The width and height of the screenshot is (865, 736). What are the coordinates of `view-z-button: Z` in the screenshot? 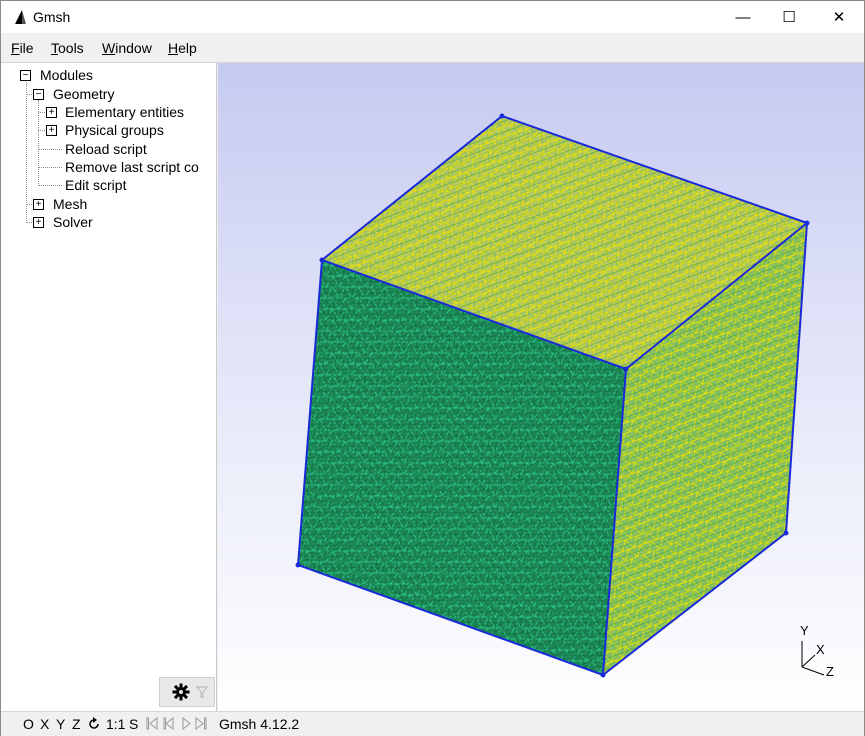 It's located at (76, 724).